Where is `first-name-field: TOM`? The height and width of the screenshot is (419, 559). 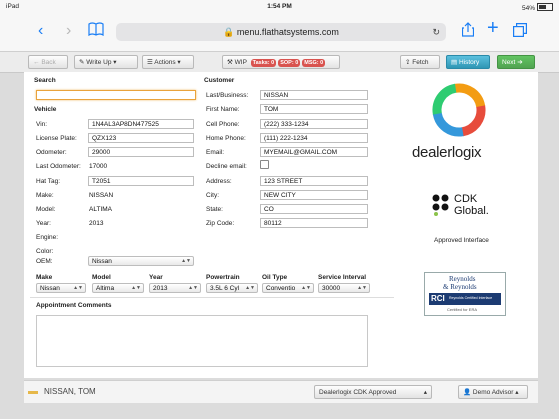 first-name-field: TOM is located at coordinates (314, 109).